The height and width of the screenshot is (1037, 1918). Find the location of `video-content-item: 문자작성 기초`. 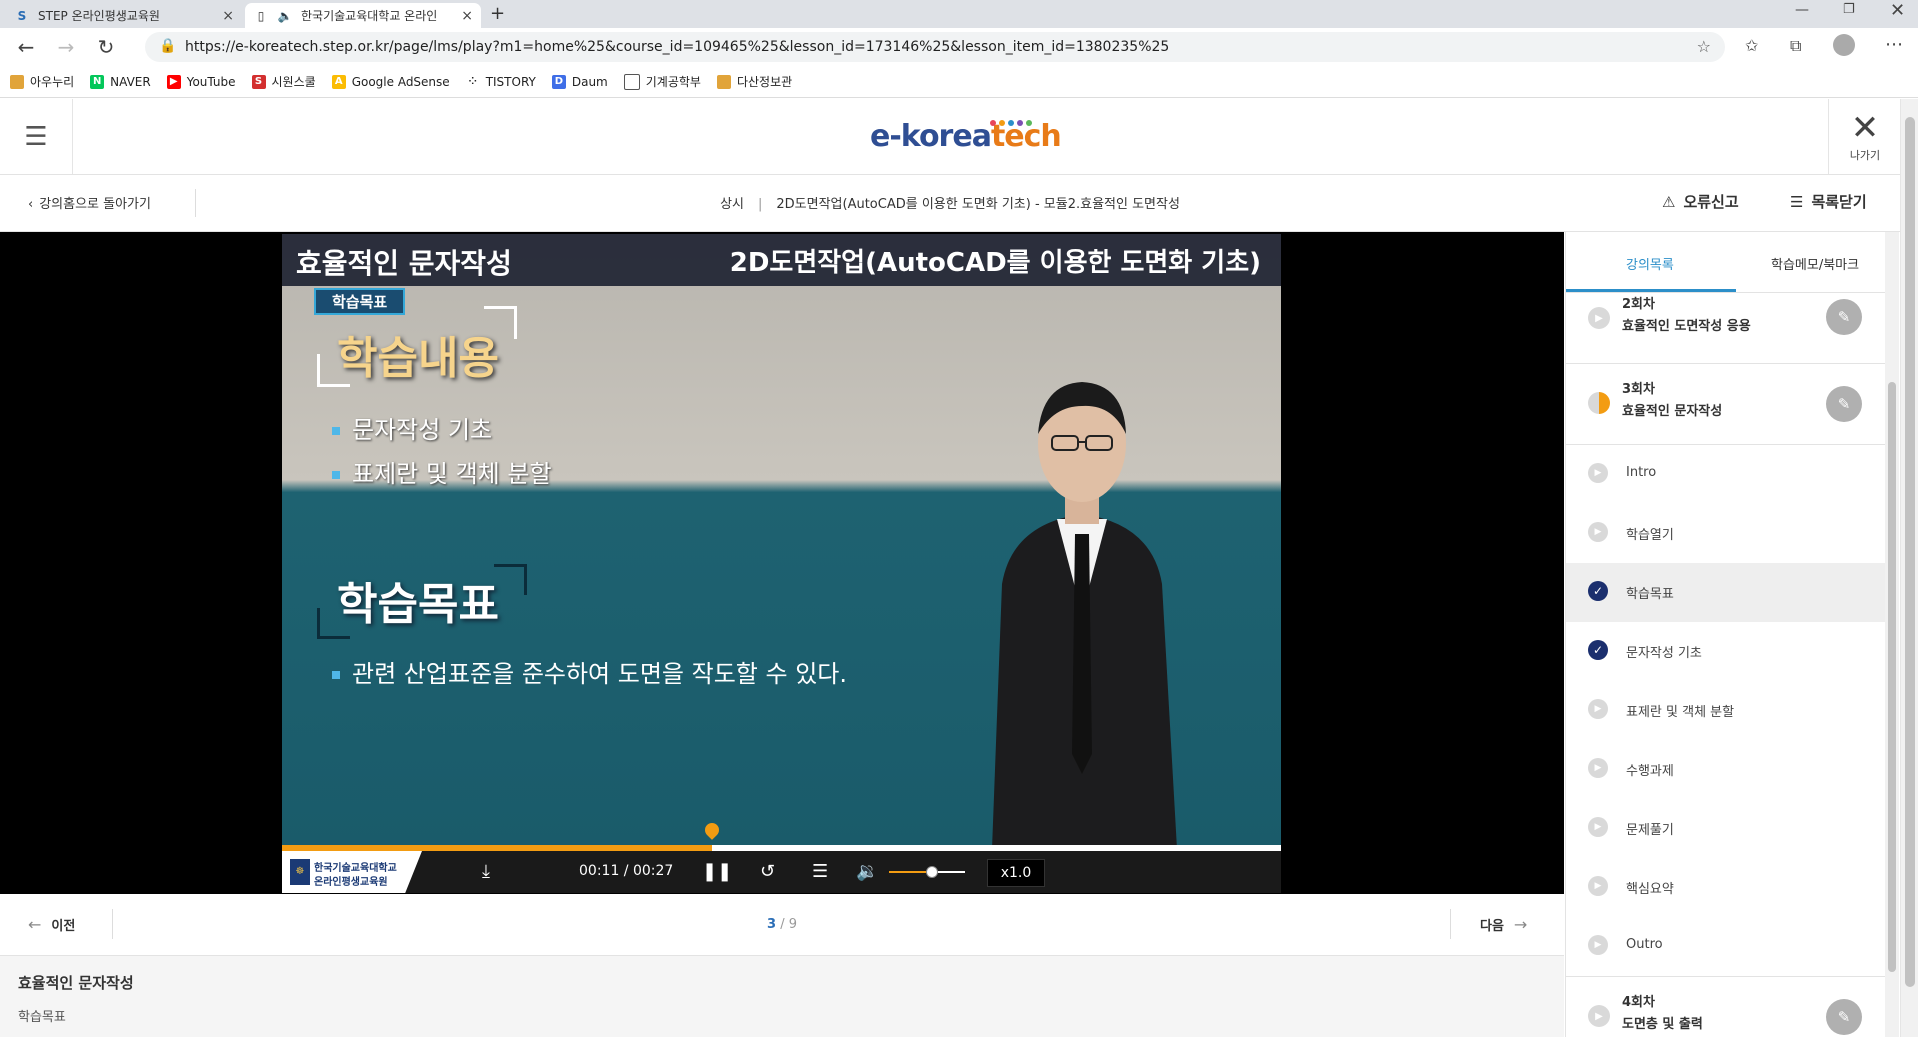

video-content-item: 문자작성 기초 is located at coordinates (412, 427).